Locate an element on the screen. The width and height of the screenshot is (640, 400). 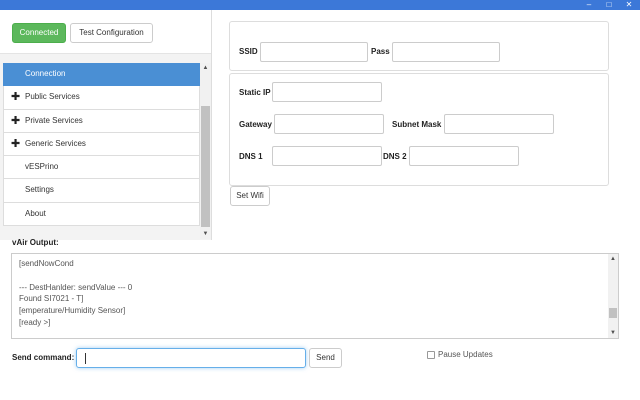
output-label: vAir Output: is located at coordinates (35, 242).